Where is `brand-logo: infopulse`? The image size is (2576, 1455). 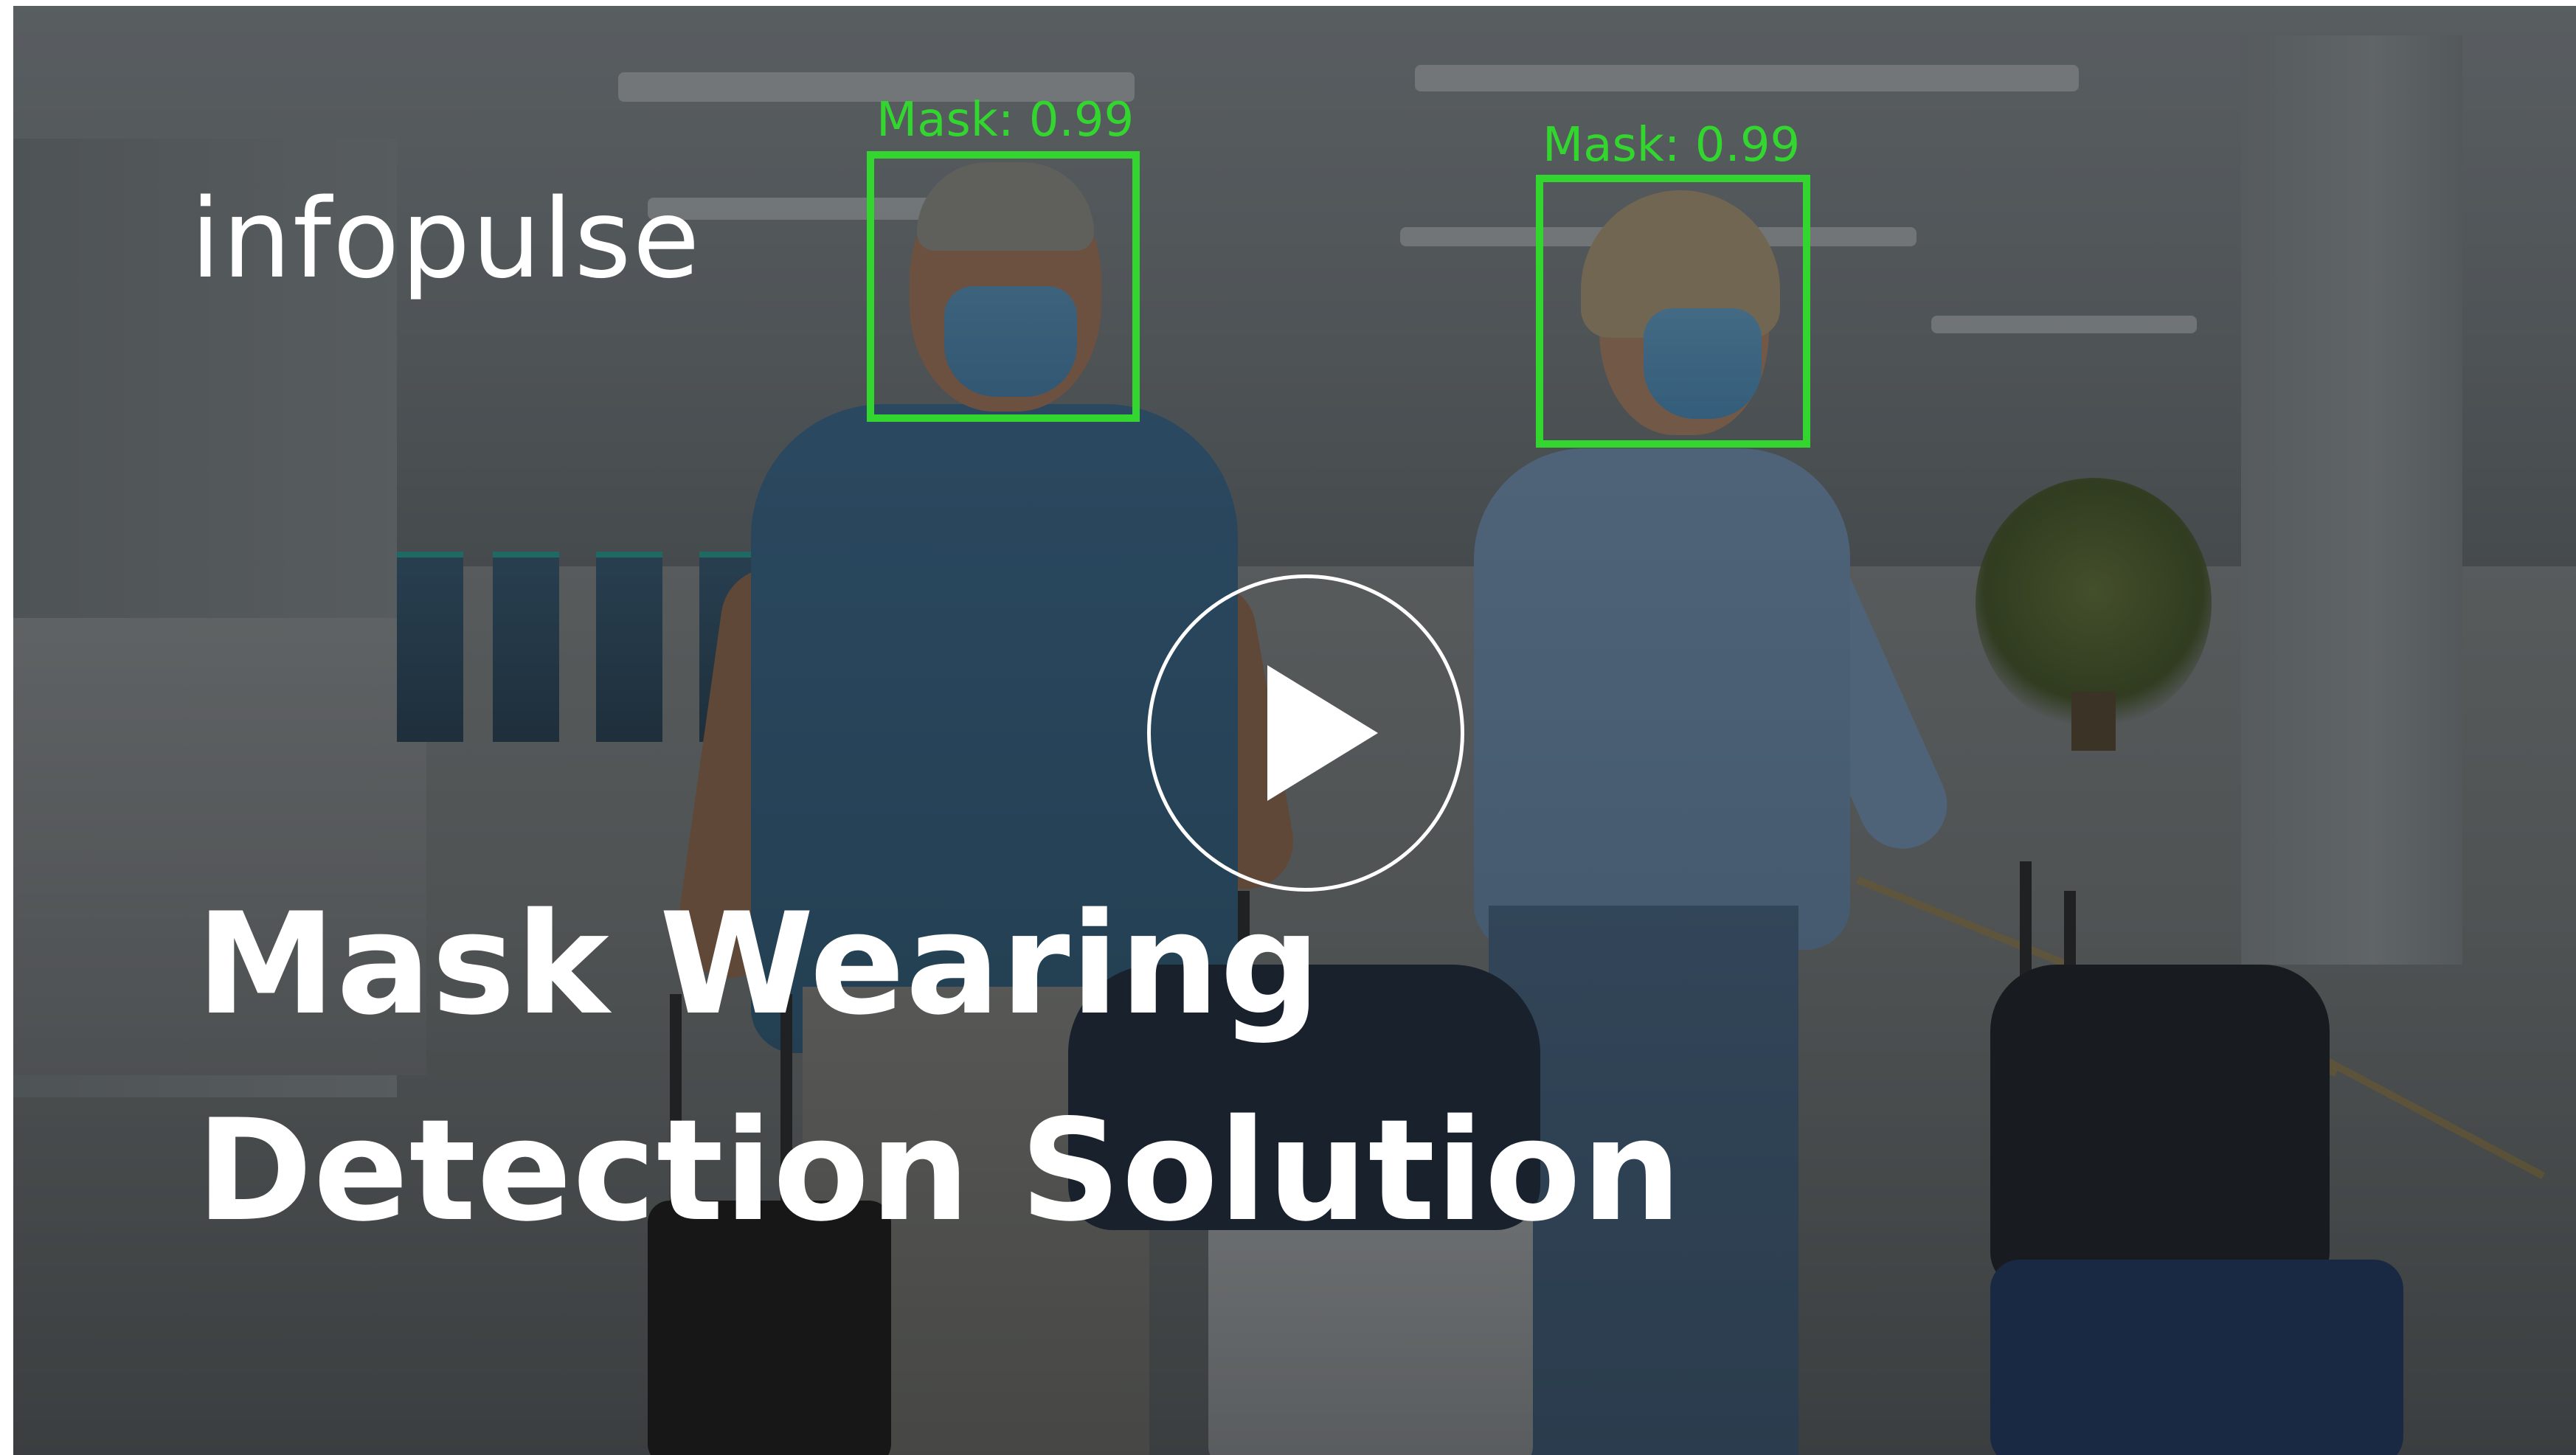 brand-logo: infopulse is located at coordinates (446, 239).